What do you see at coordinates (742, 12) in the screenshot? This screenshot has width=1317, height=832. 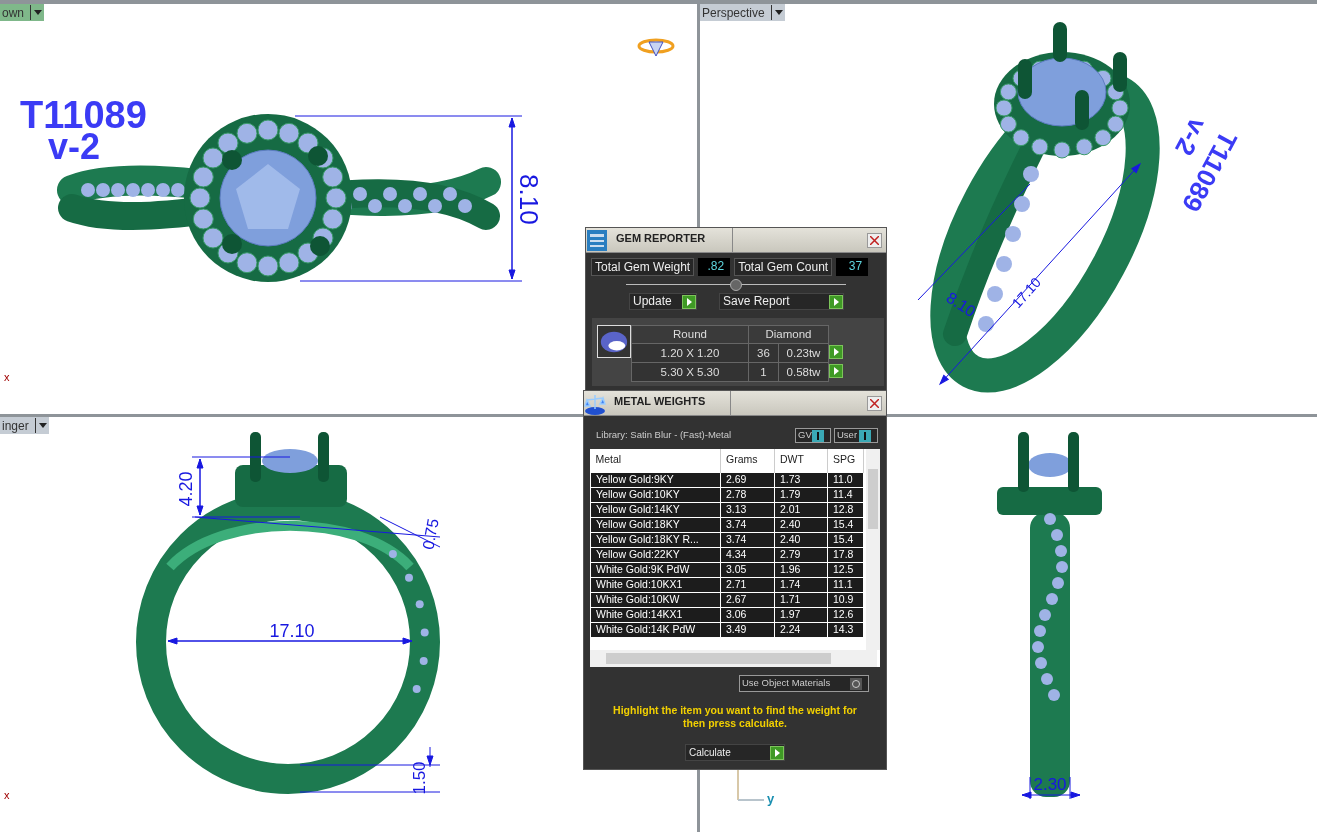 I see `viewport-tab: Perspective` at bounding box center [742, 12].